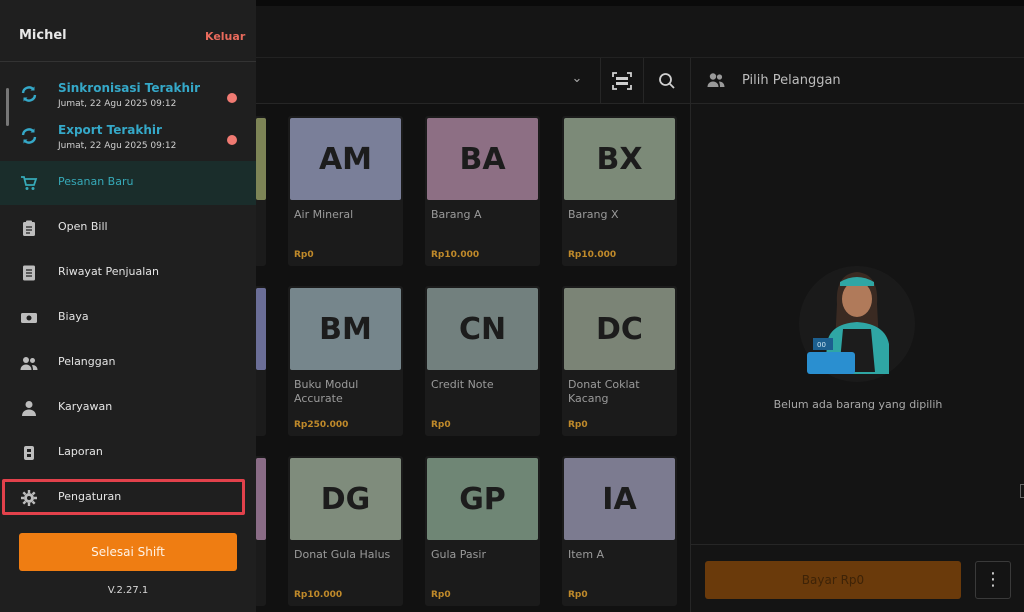  I want to click on search-icon, so click(667, 81).